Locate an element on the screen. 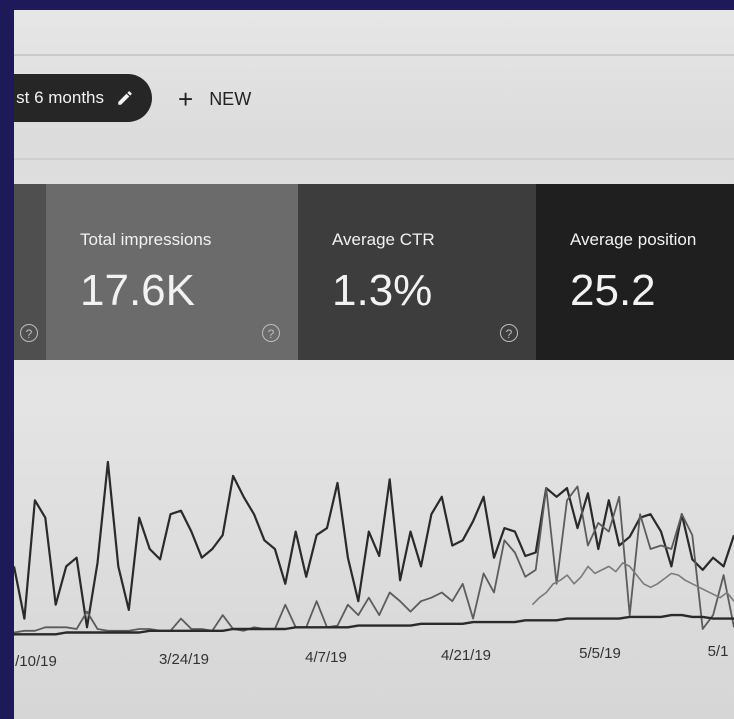 The image size is (734, 719). metric-card-total-impressions: Total impressions 17.6K ? is located at coordinates (172, 272).